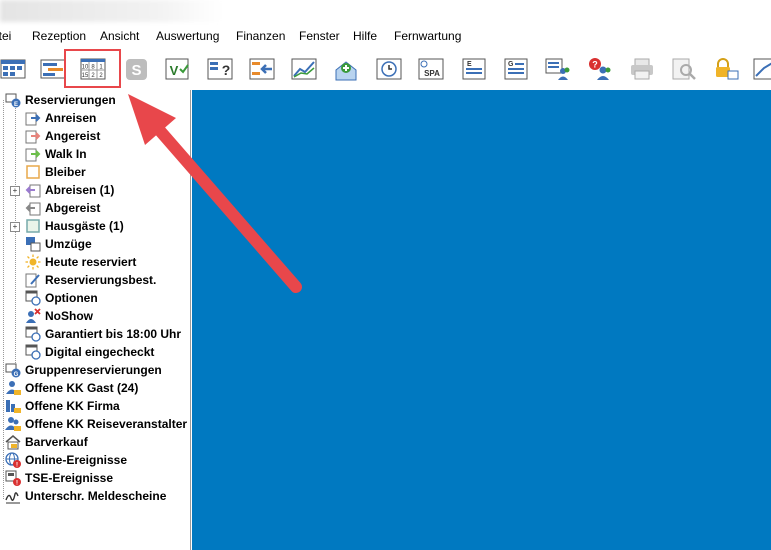 The image size is (771, 550). Describe the element at coordinates (220, 69) in the screenshot. I see `question-grid-icon: ?` at that location.